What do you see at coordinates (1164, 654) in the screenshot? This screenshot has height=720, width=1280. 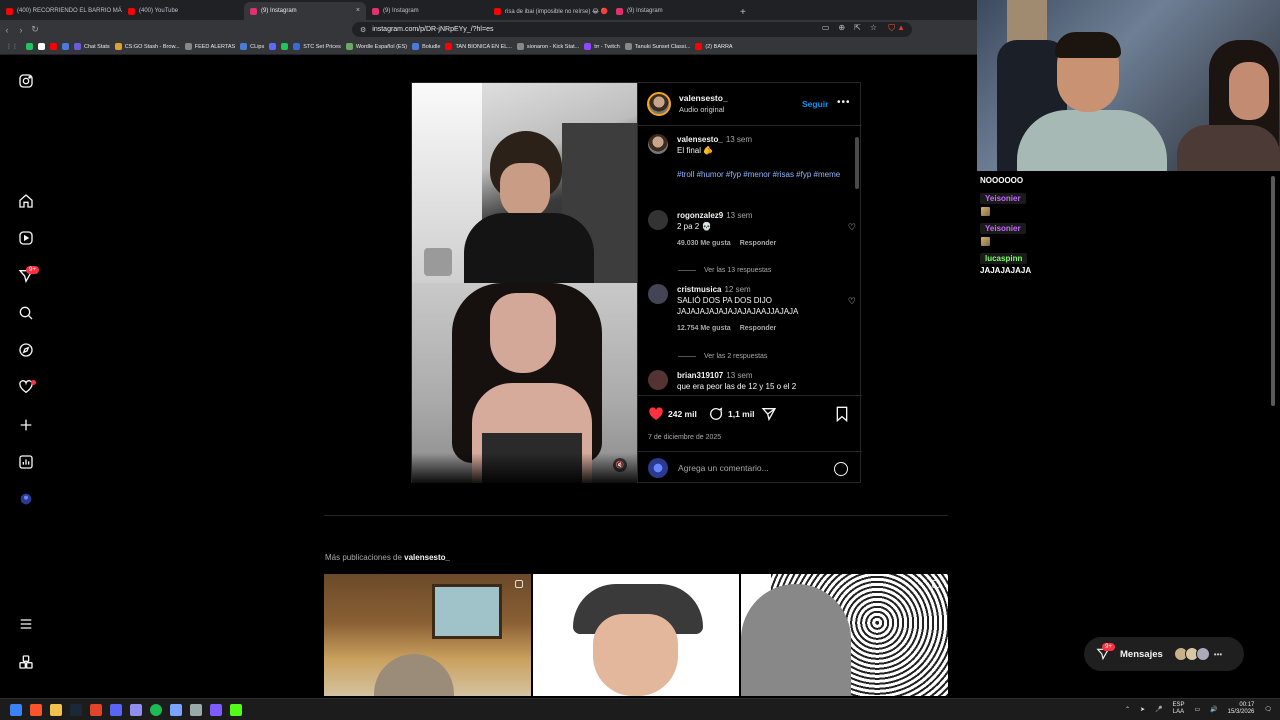 I see `messages-button: 9+ Mensajes •••` at bounding box center [1164, 654].